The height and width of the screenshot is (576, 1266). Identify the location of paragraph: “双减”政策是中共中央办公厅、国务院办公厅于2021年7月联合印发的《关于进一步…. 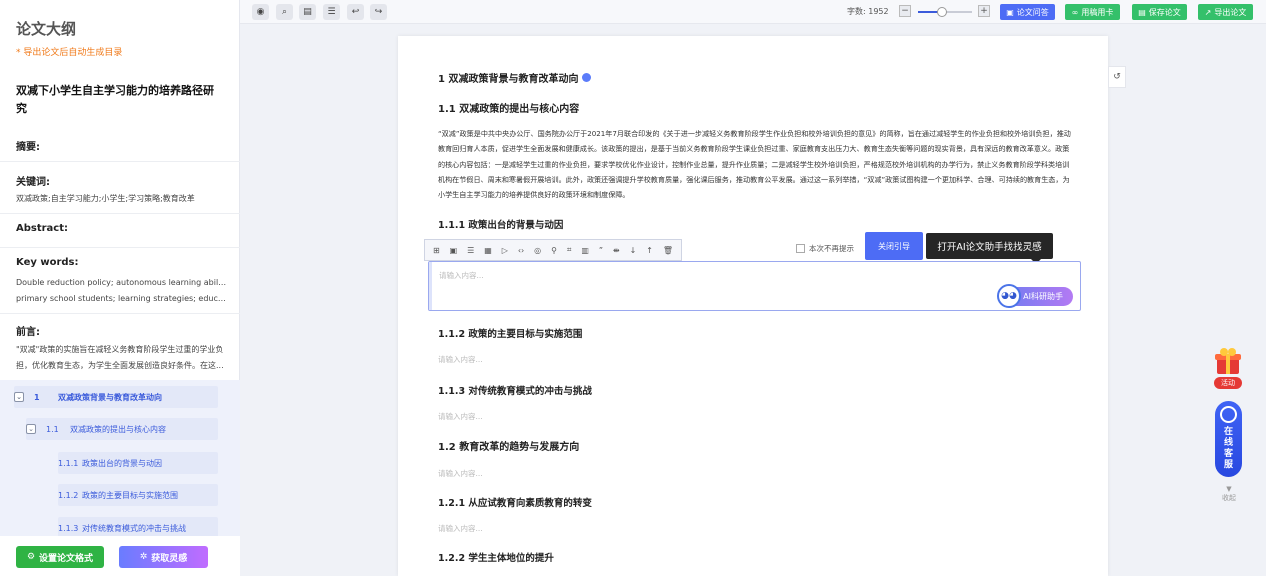
(756, 164).